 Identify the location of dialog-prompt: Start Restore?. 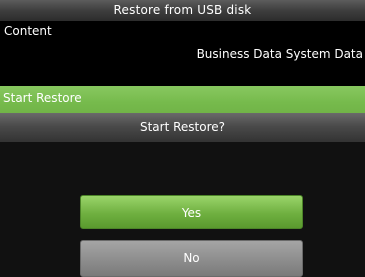
(182, 127).